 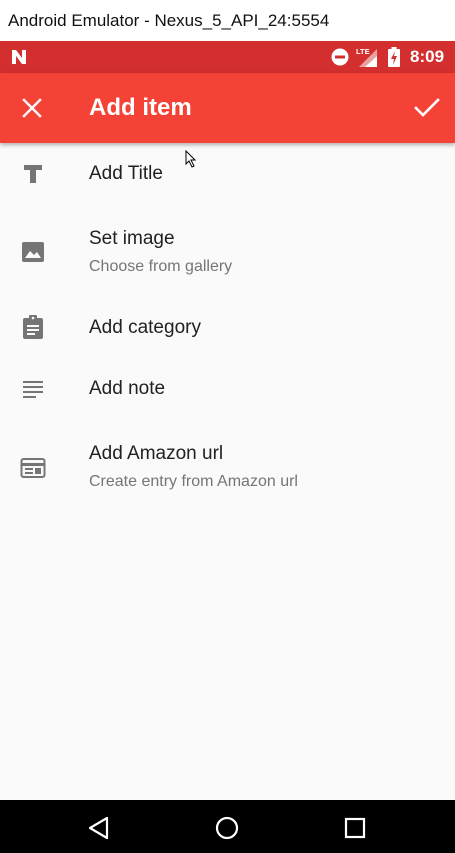 I want to click on page-title: Add item, so click(x=140, y=107).